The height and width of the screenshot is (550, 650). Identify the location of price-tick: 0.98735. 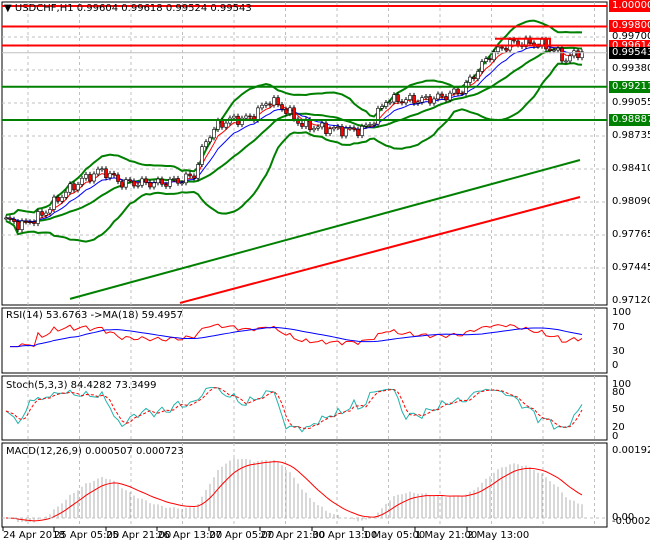
(631, 135).